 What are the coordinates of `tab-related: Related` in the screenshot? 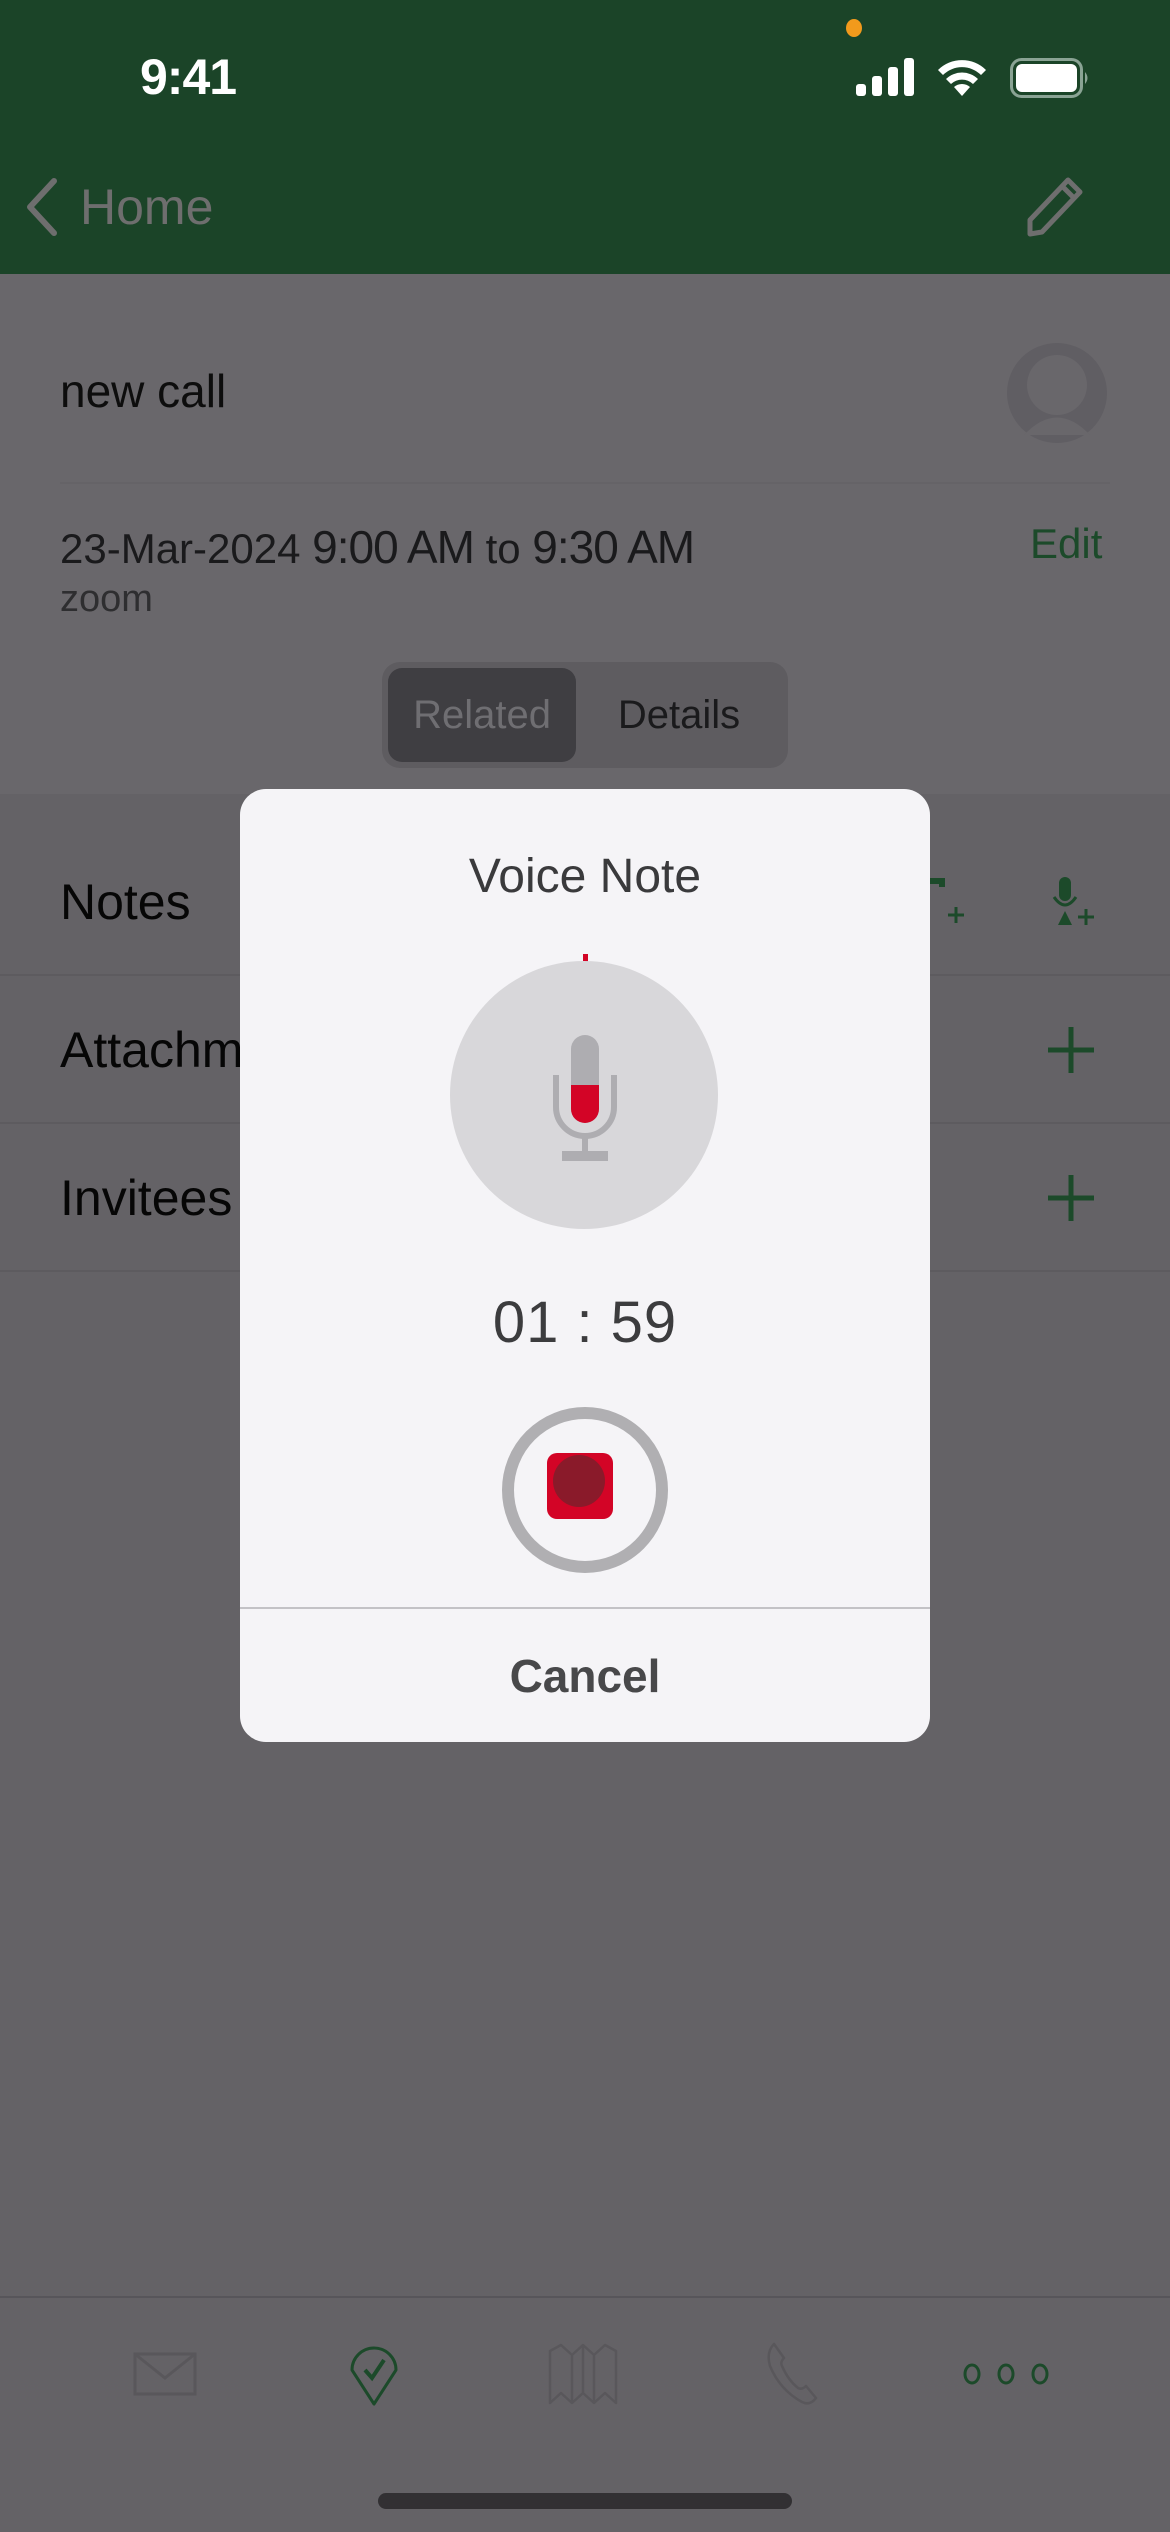 It's located at (482, 715).